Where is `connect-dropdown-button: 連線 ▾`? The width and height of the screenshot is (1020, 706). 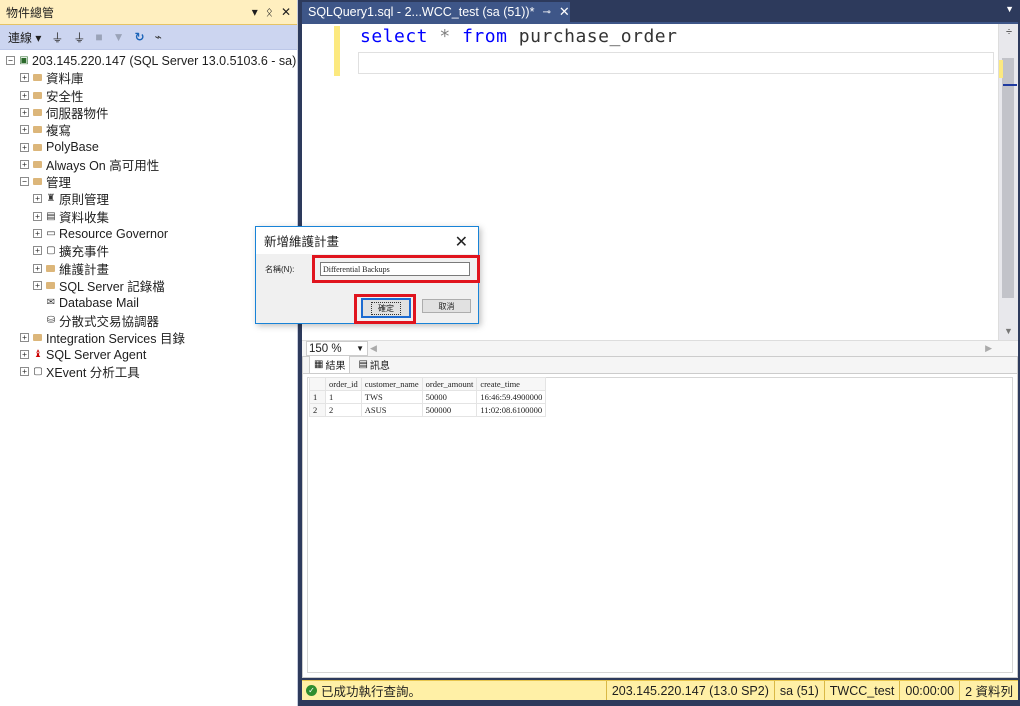
connect-dropdown-button: 連線 ▾ is located at coordinates (24, 37).